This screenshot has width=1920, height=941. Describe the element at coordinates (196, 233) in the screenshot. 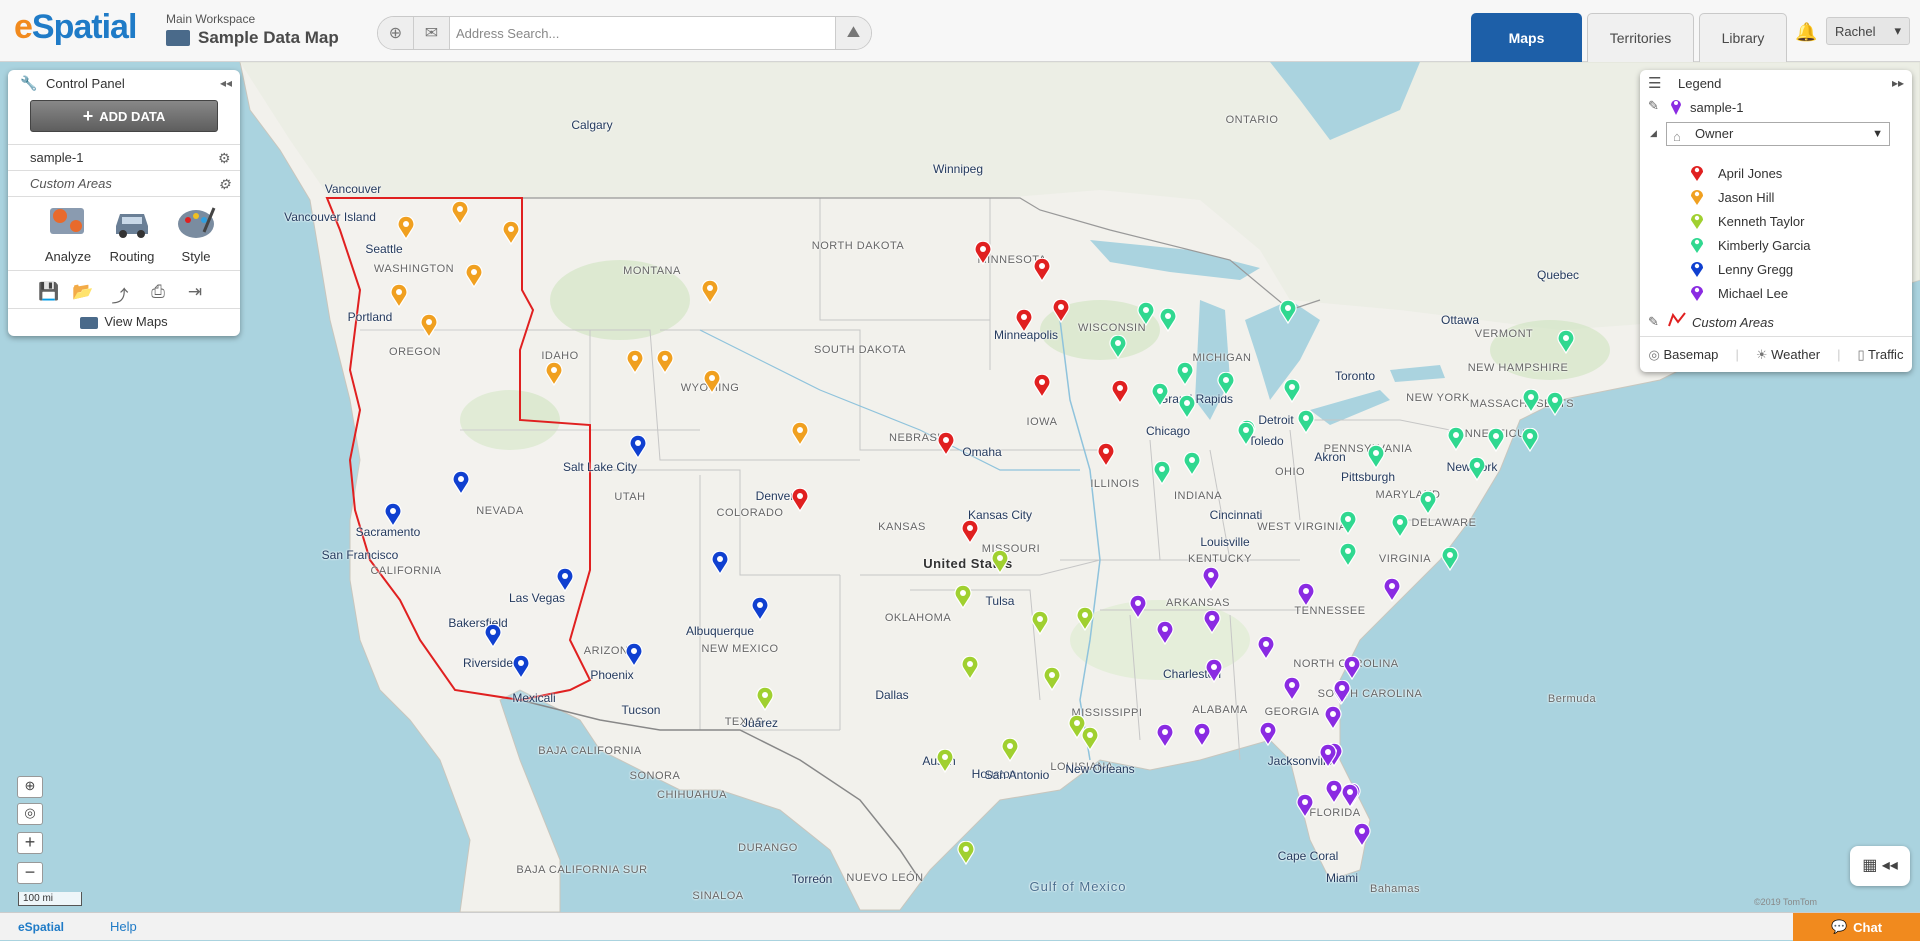

I see `style-button: Style` at that location.